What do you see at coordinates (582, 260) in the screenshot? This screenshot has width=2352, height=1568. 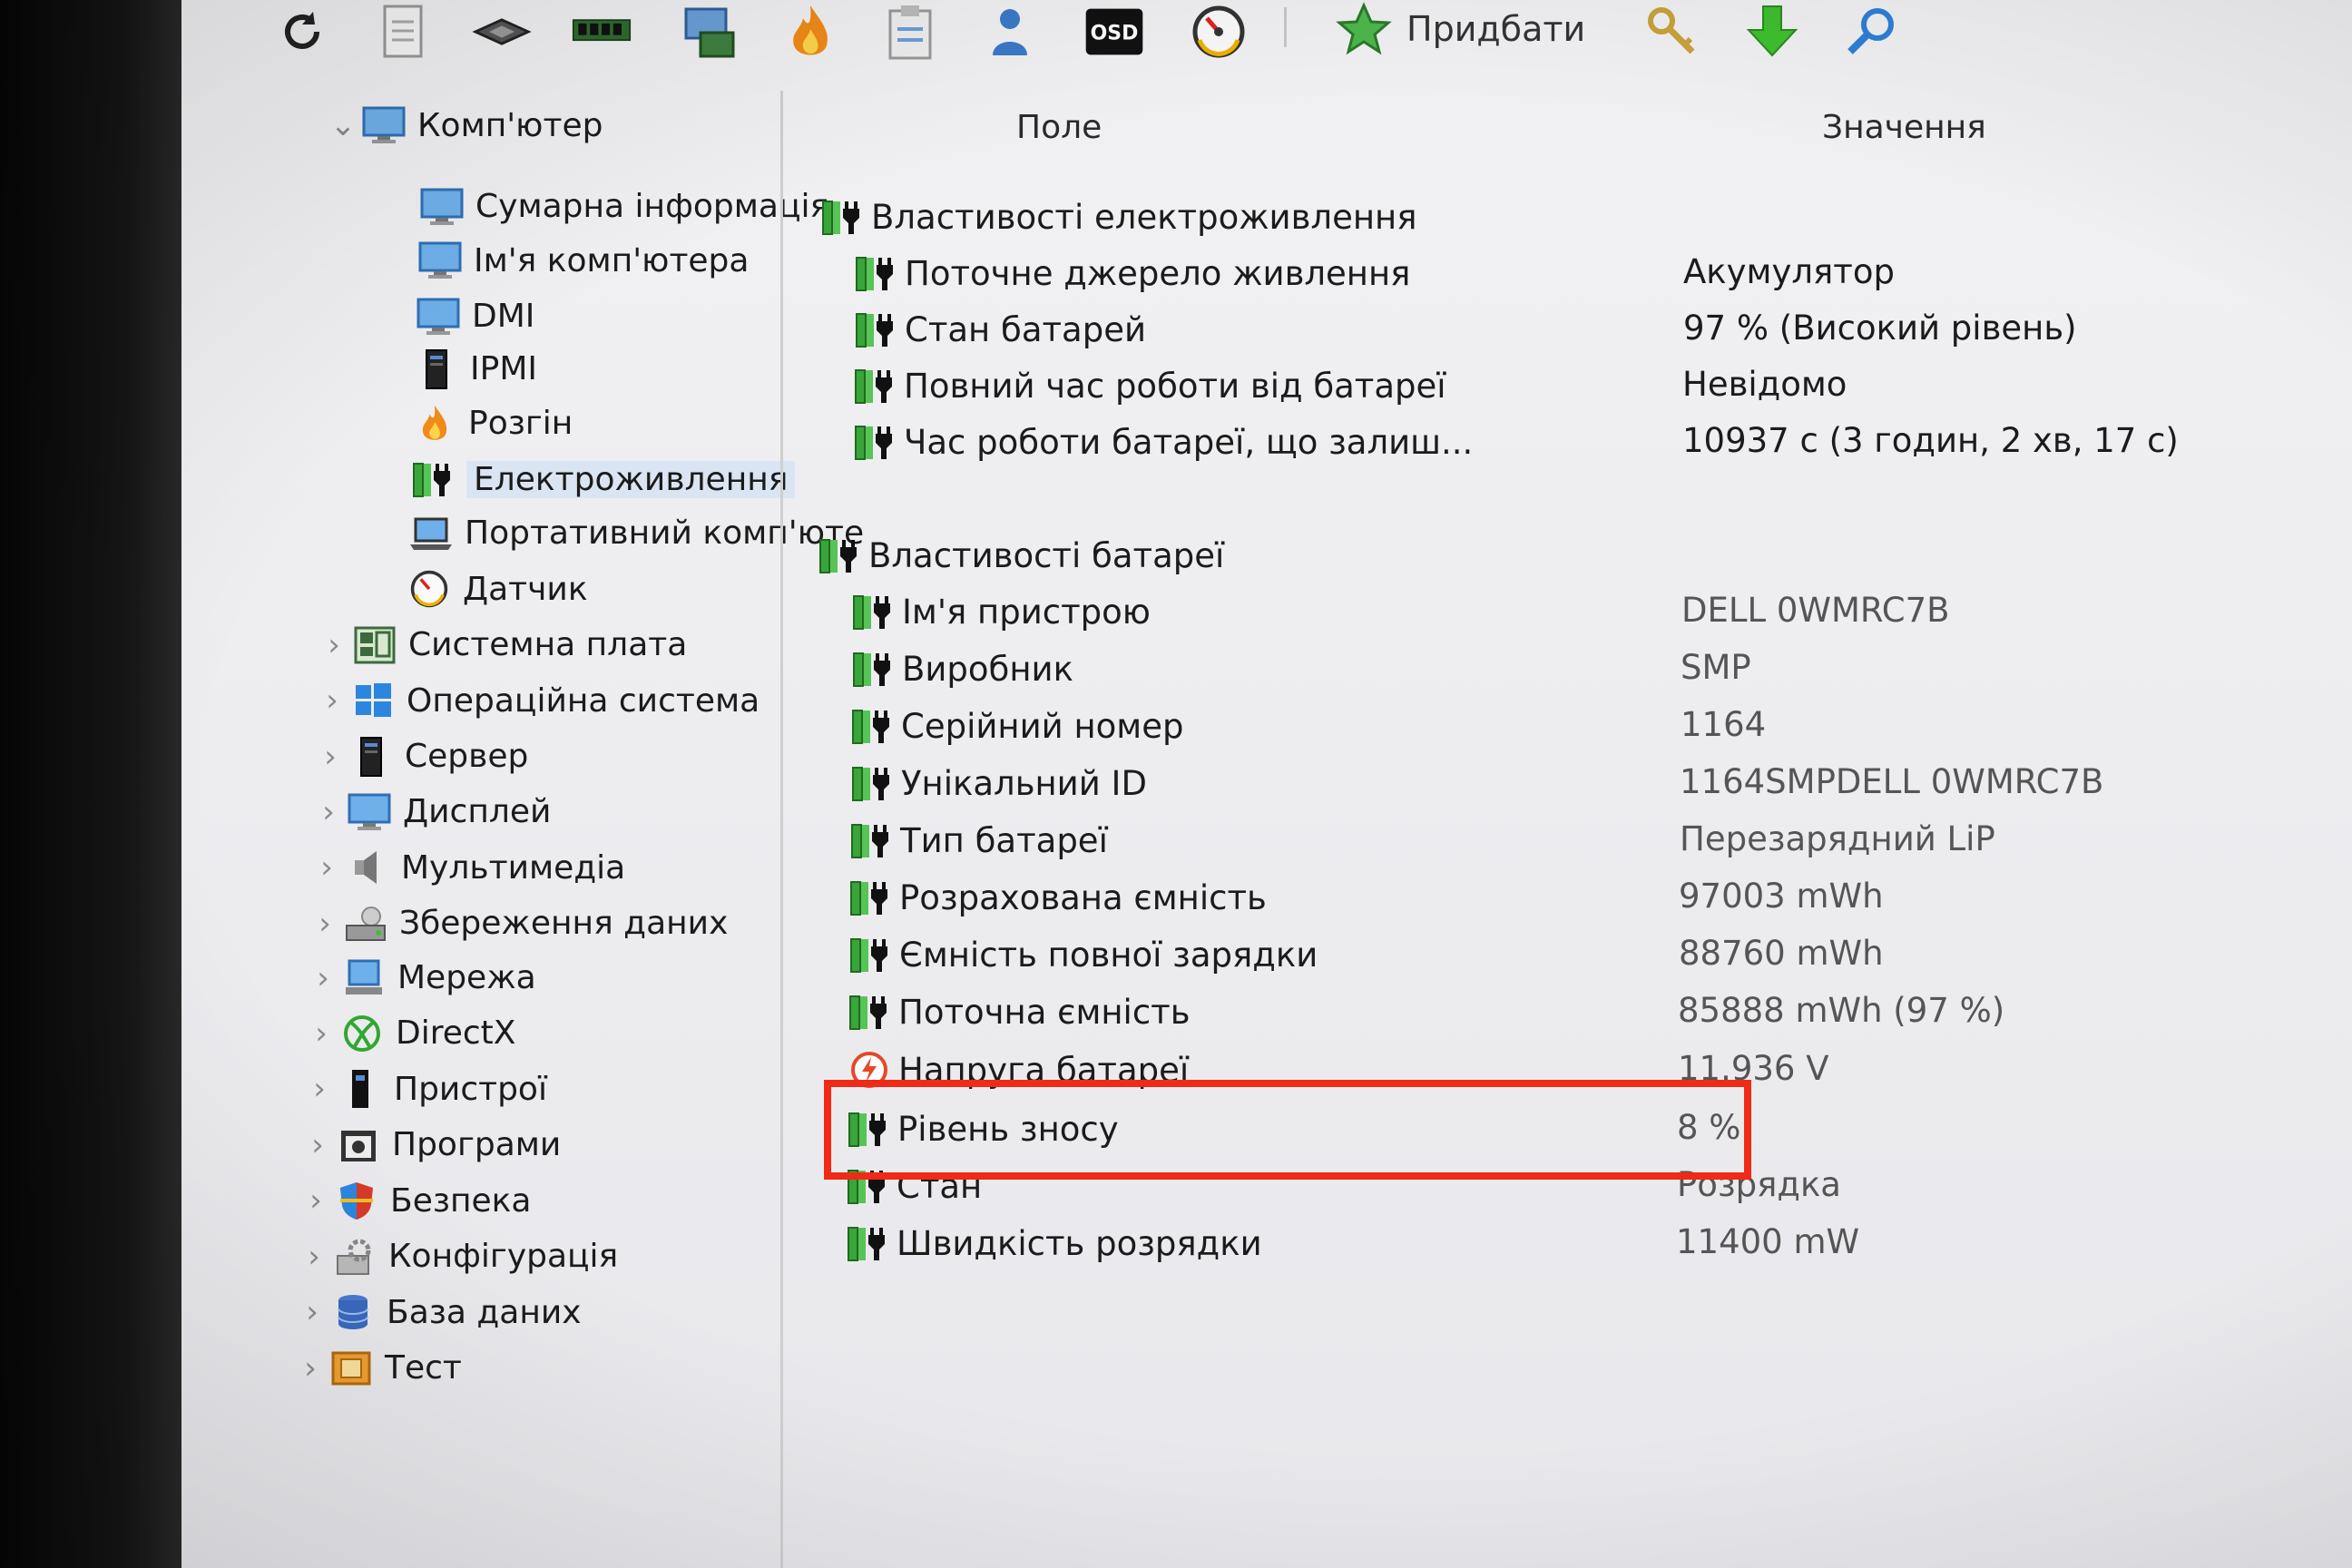 I see `tree-item: Ім'я комп'ютера` at bounding box center [582, 260].